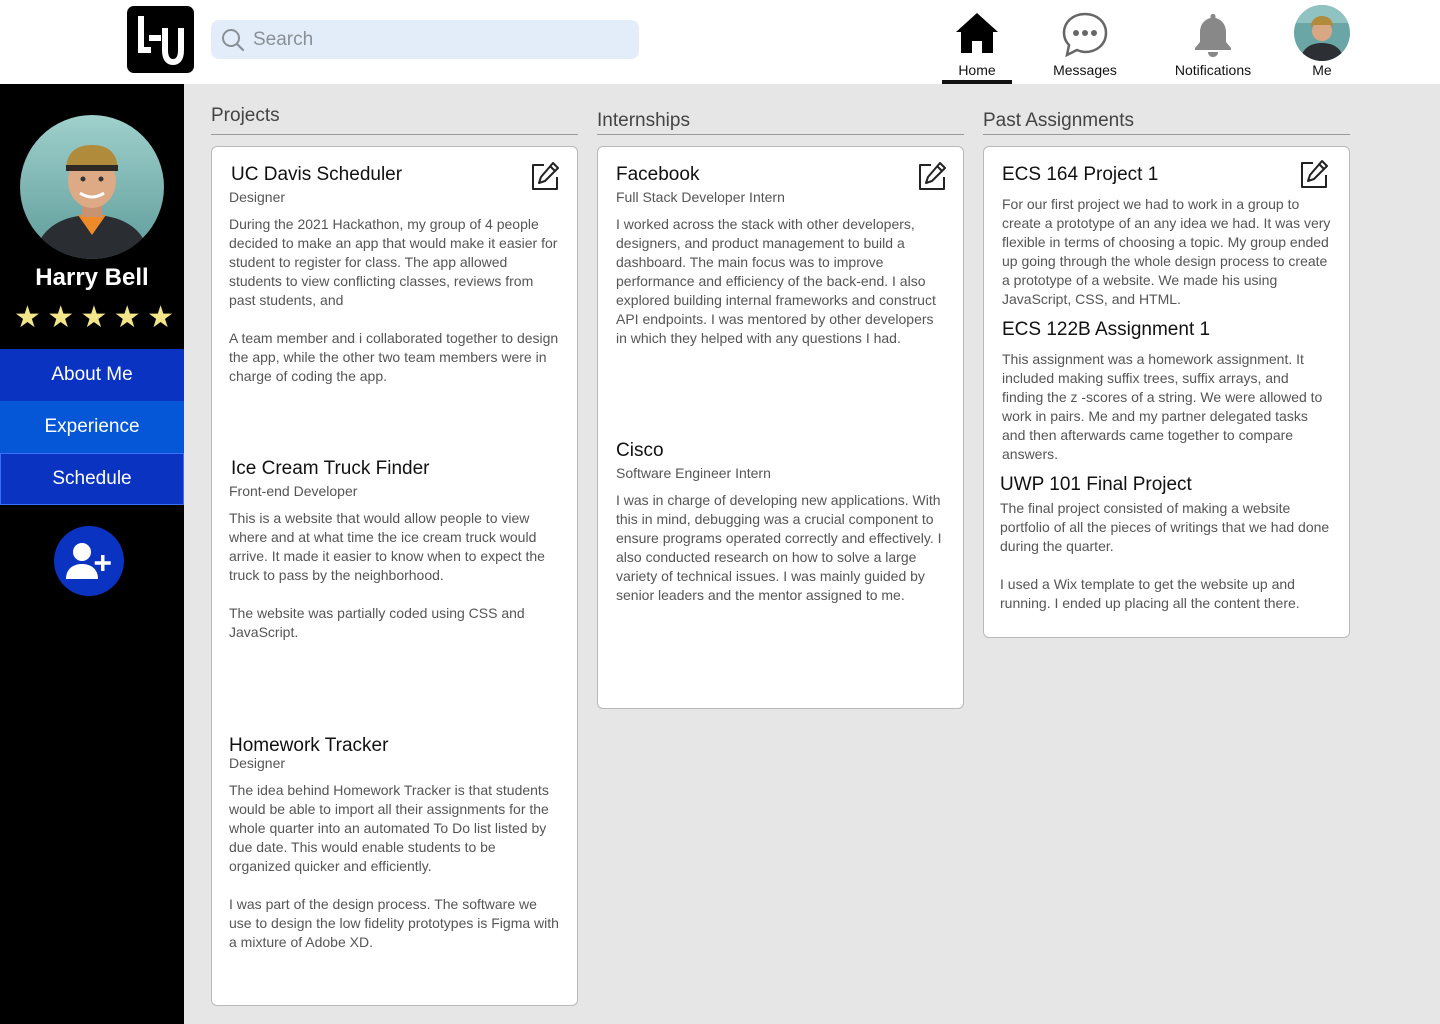 This screenshot has height=1024, width=1440. What do you see at coordinates (1106, 329) in the screenshot?
I see `assignment-title: ECS 122B Assignment 1` at bounding box center [1106, 329].